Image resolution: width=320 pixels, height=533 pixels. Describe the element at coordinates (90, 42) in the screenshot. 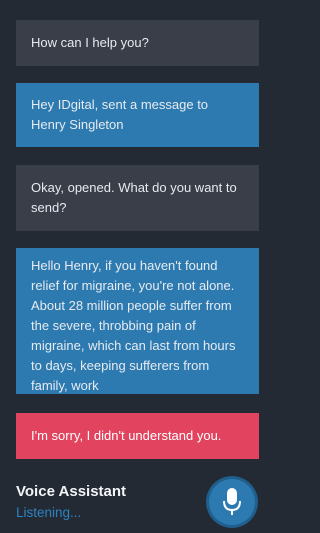

I see `message-text: How can I help you?` at that location.